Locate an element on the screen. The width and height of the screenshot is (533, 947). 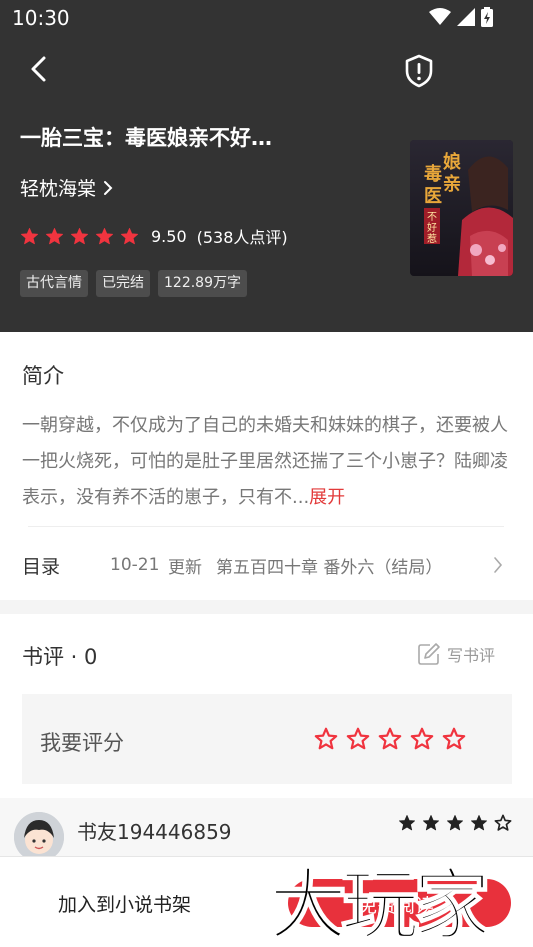
toc-row: 目录 10-21 更新 第五百四十章 番外六（结局） is located at coordinates (266, 565).